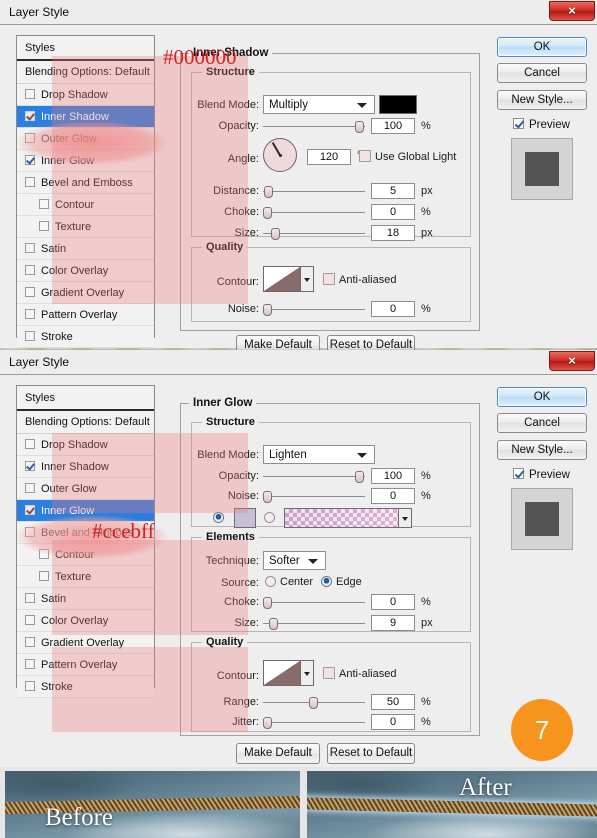  What do you see at coordinates (393, 191) in the screenshot?
I see `distance-input: 5` at bounding box center [393, 191].